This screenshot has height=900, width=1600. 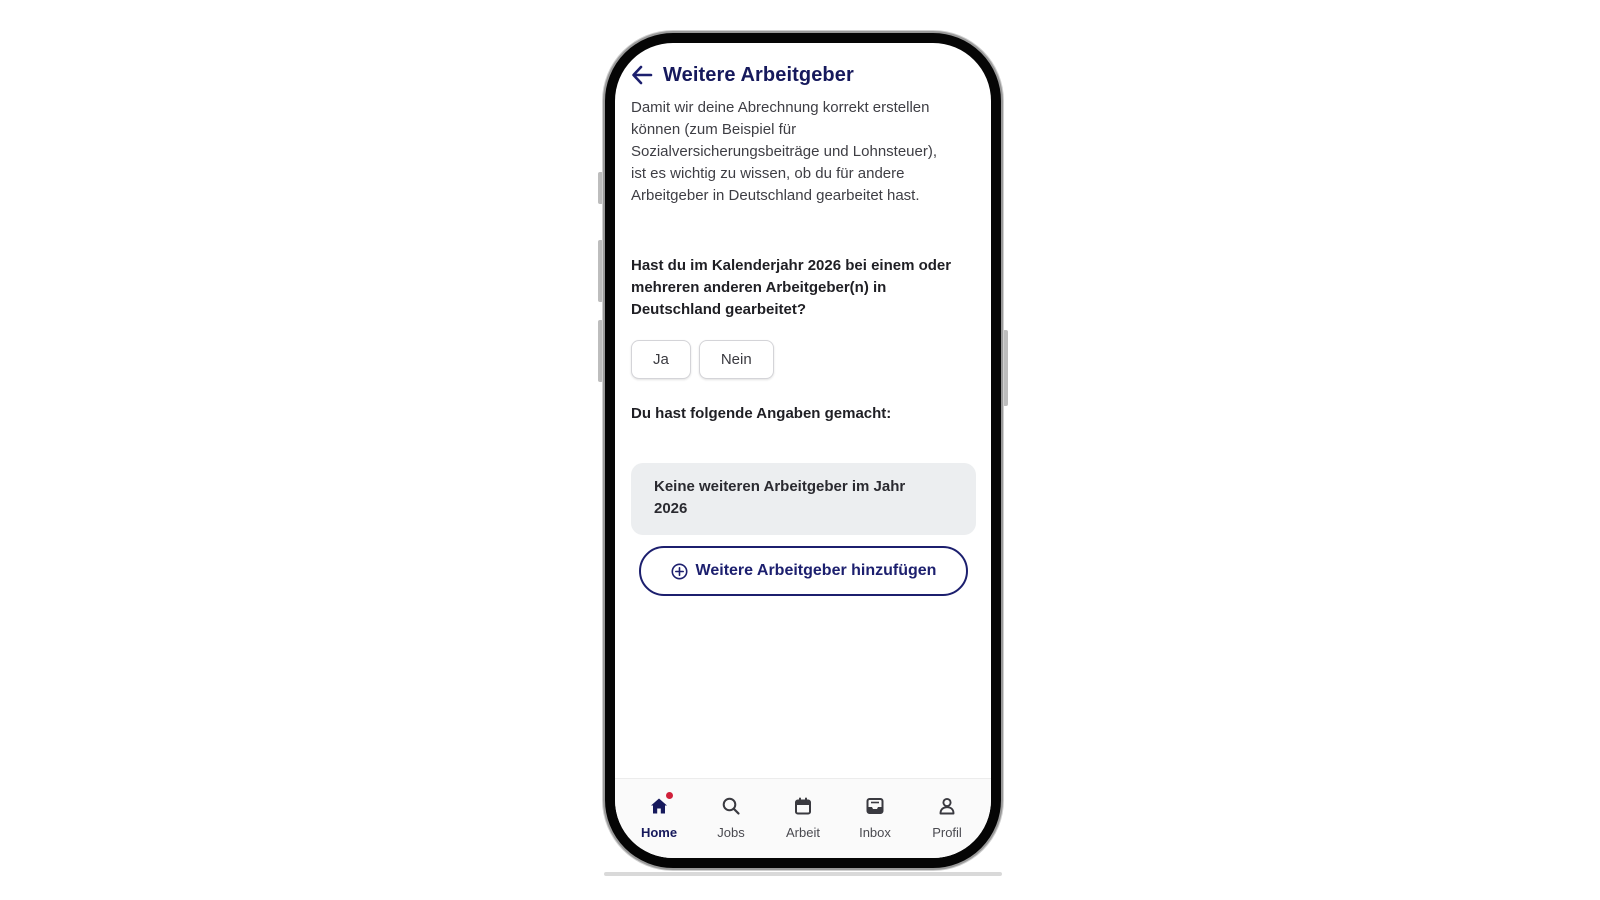 I want to click on nav-item-inbox: Inbox, so click(x=875, y=818).